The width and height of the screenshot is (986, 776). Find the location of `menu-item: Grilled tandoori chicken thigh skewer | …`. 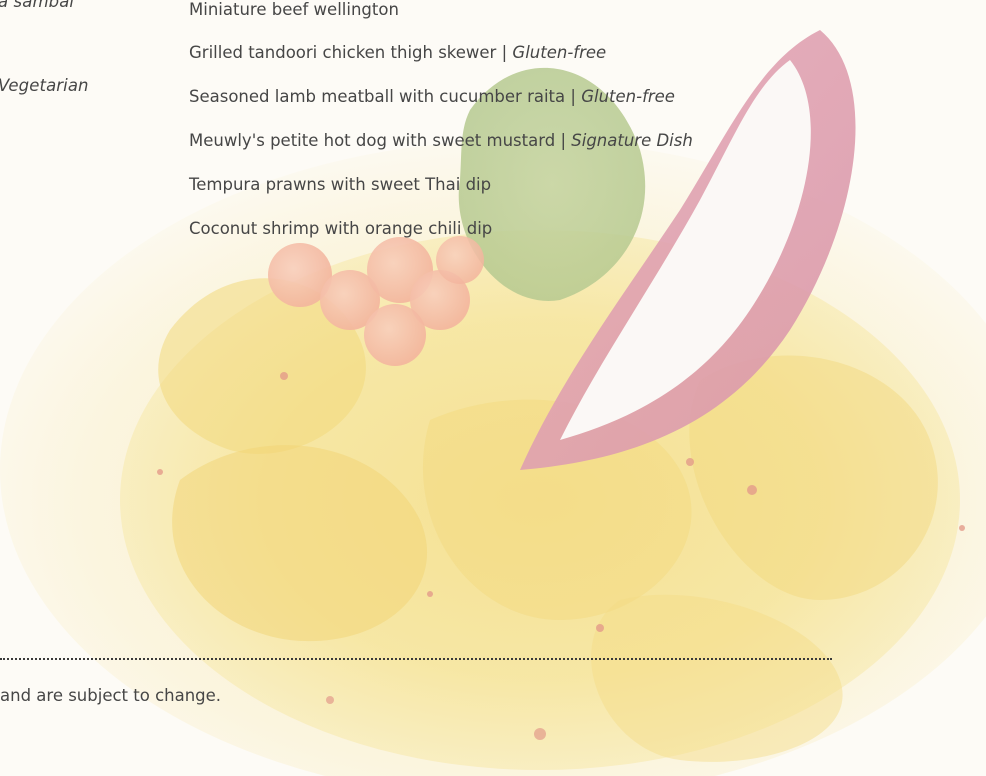

menu-item: Grilled tandoori chicken thigh skewer | … is located at coordinates (397, 53).